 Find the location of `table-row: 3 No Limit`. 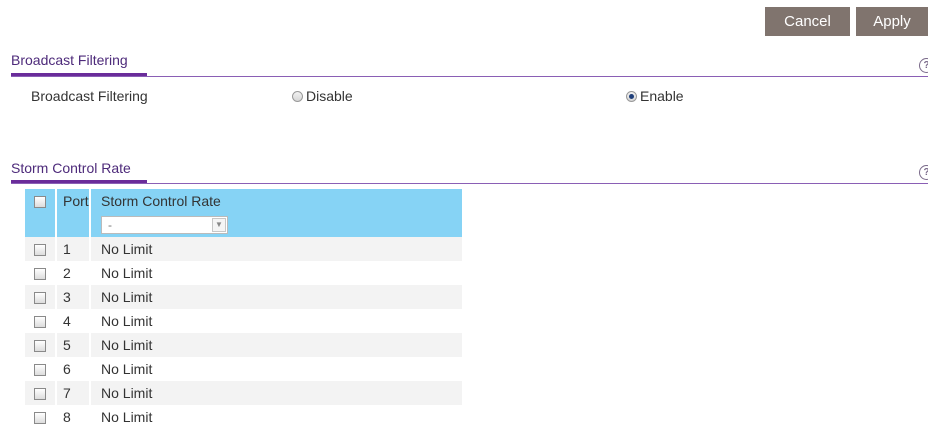

table-row: 3 No Limit is located at coordinates (243, 297).